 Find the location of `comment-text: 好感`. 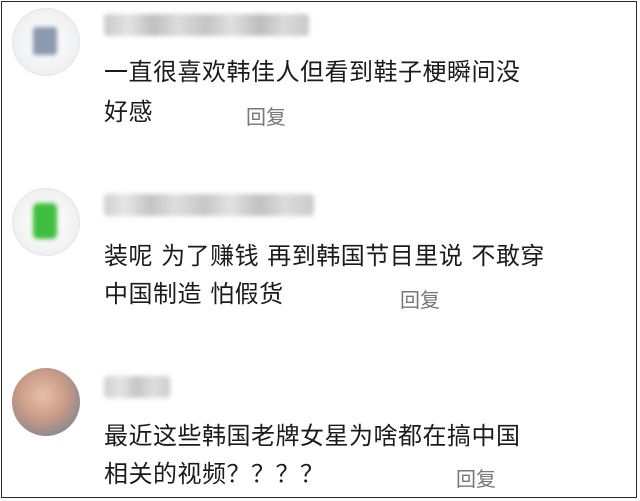

comment-text: 好感 is located at coordinates (128, 112).